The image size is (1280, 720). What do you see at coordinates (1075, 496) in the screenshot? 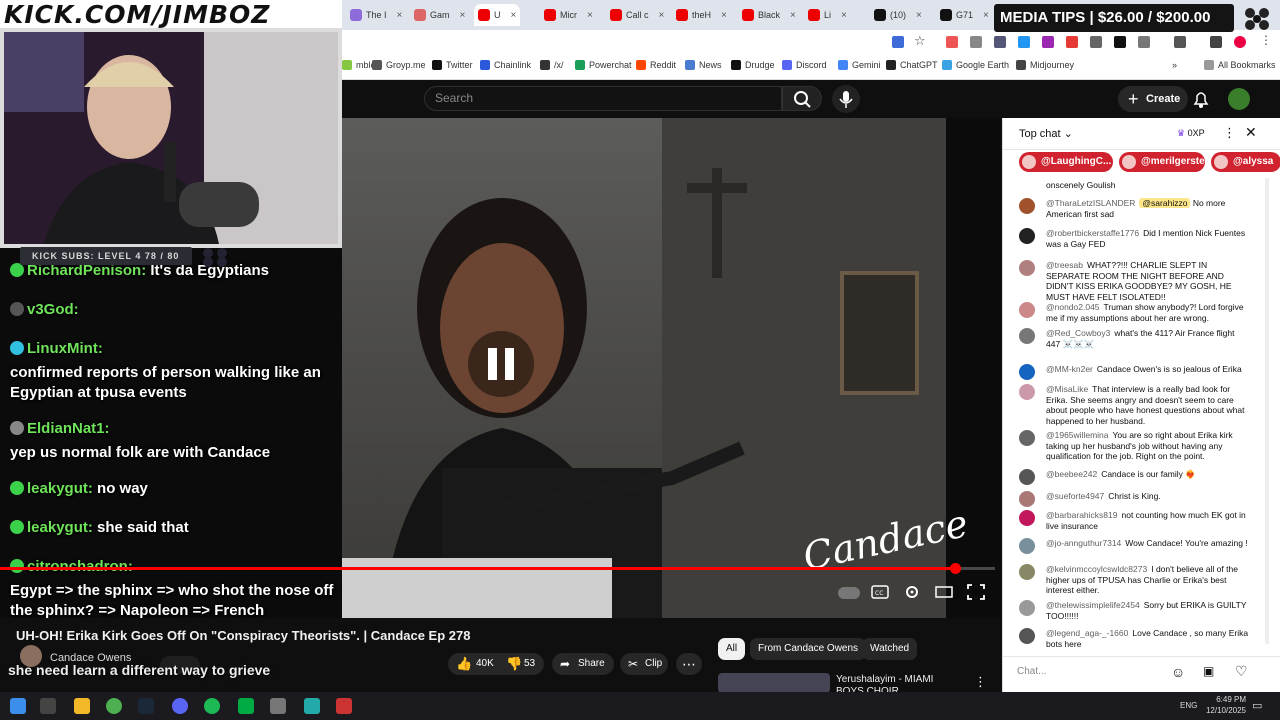
I see `chat-author: @sueforte4947` at bounding box center [1075, 496].